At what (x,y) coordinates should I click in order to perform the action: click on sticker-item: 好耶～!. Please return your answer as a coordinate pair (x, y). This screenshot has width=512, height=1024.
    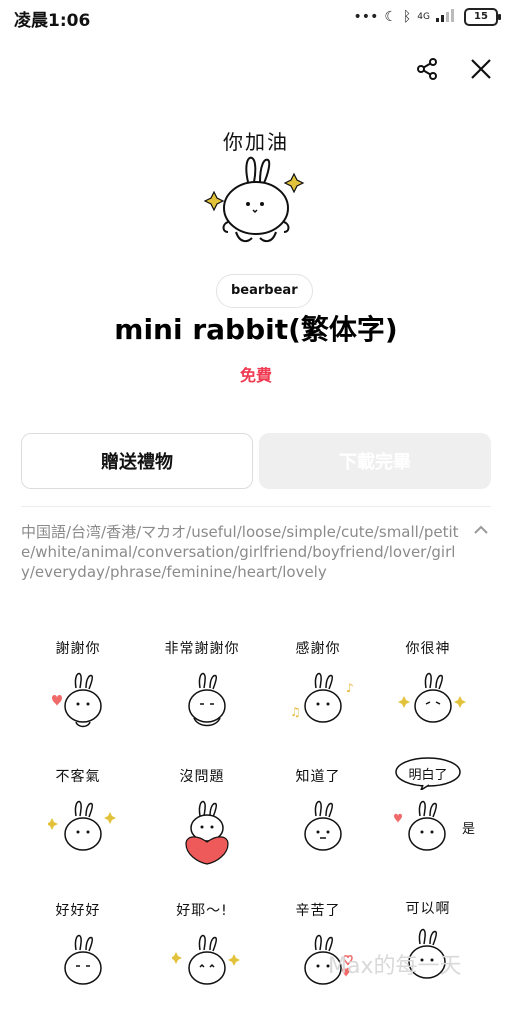
    Looking at the image, I should click on (202, 960).